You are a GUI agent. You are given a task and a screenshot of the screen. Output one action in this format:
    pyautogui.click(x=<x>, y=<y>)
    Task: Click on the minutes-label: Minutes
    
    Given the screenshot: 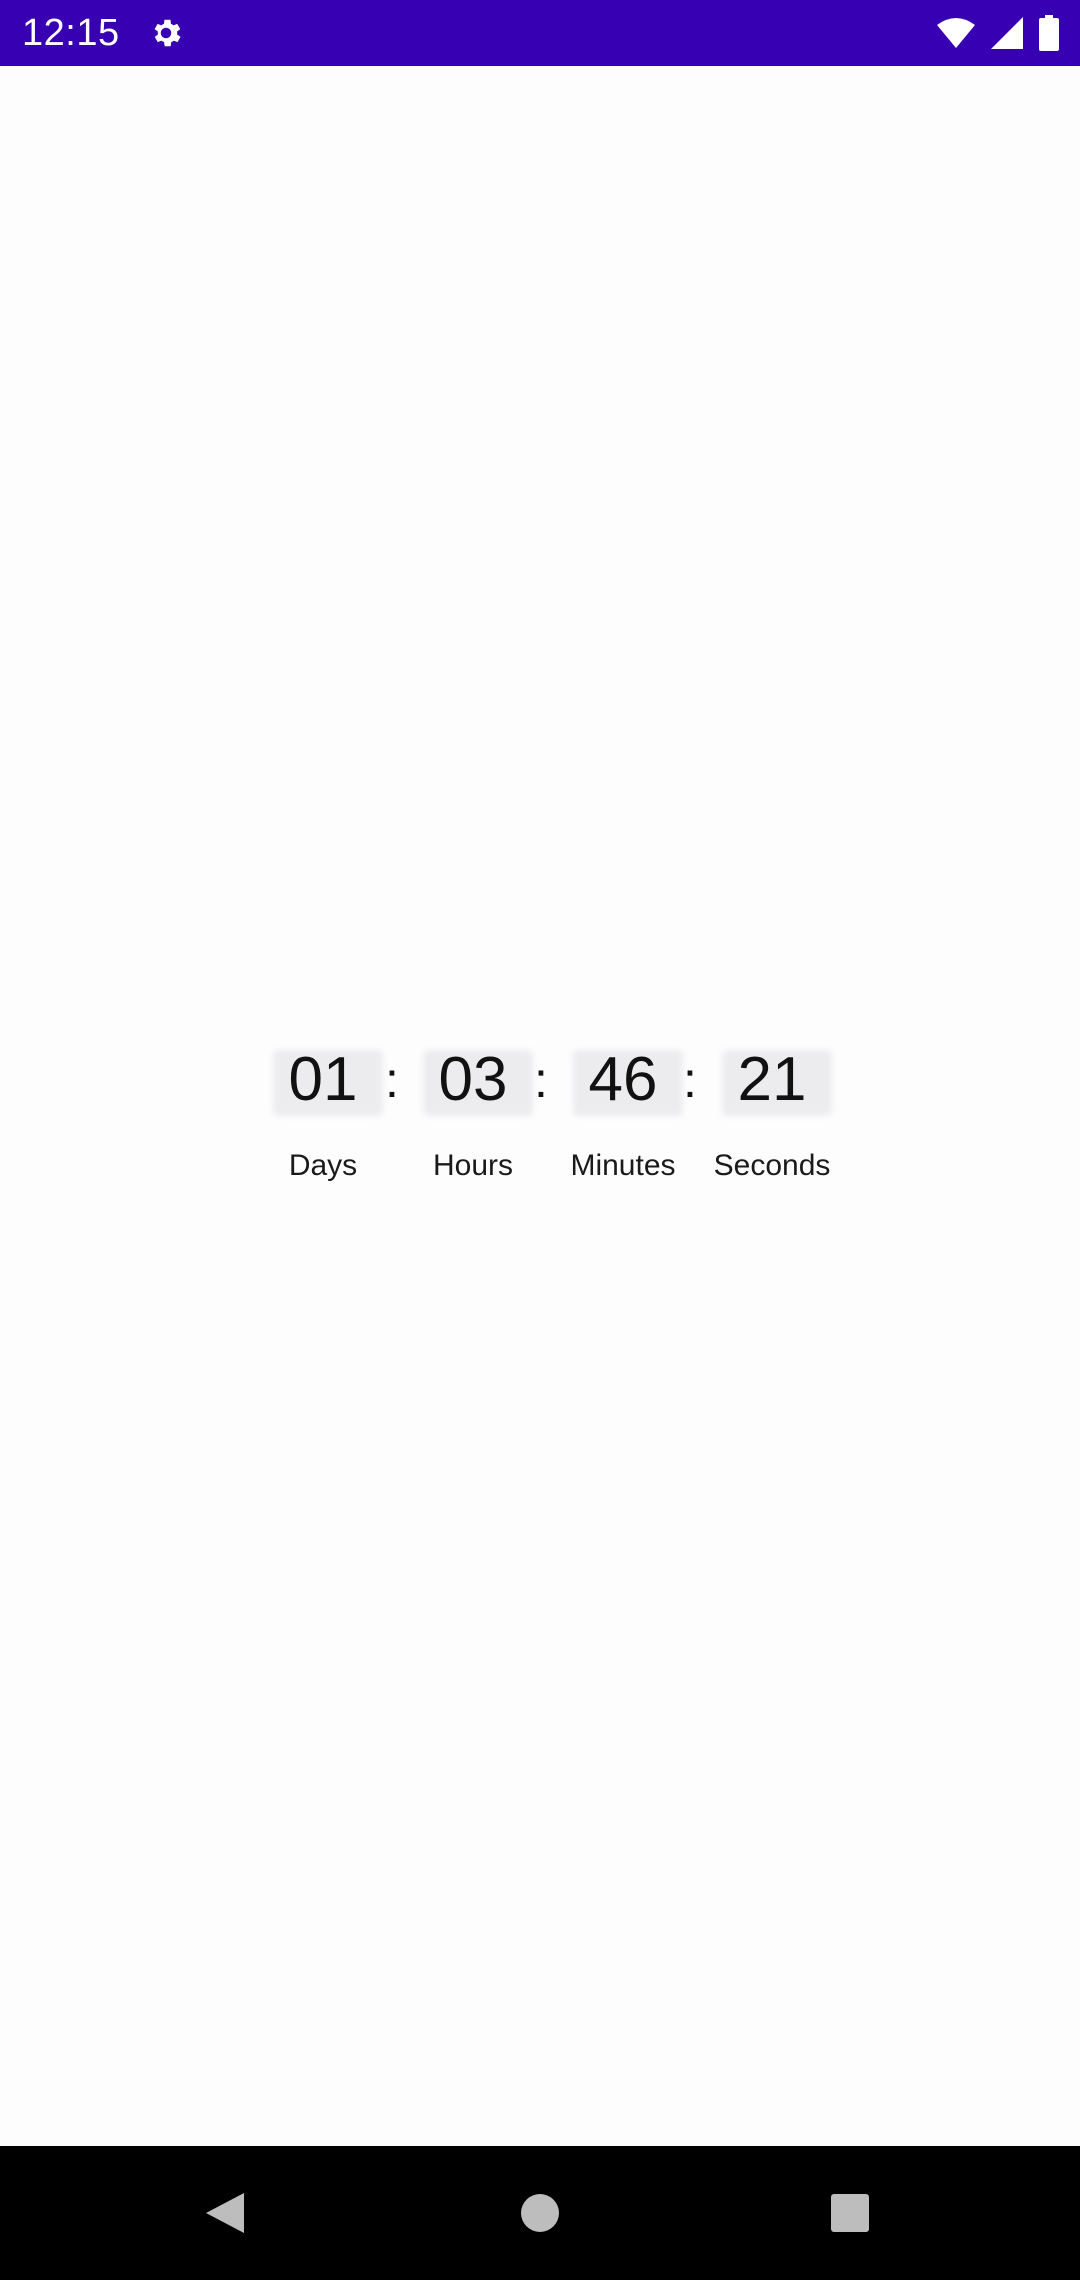 What is the action you would take?
    pyautogui.click(x=623, y=1165)
    